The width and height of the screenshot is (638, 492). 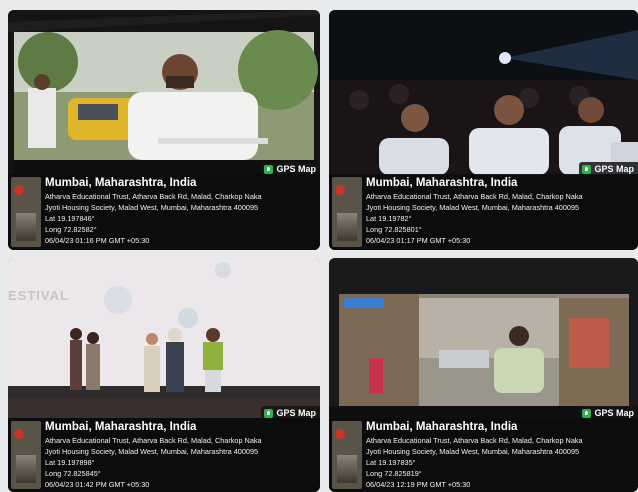 I want to click on location-longitude: Long 72.82582°, so click(x=71, y=229).